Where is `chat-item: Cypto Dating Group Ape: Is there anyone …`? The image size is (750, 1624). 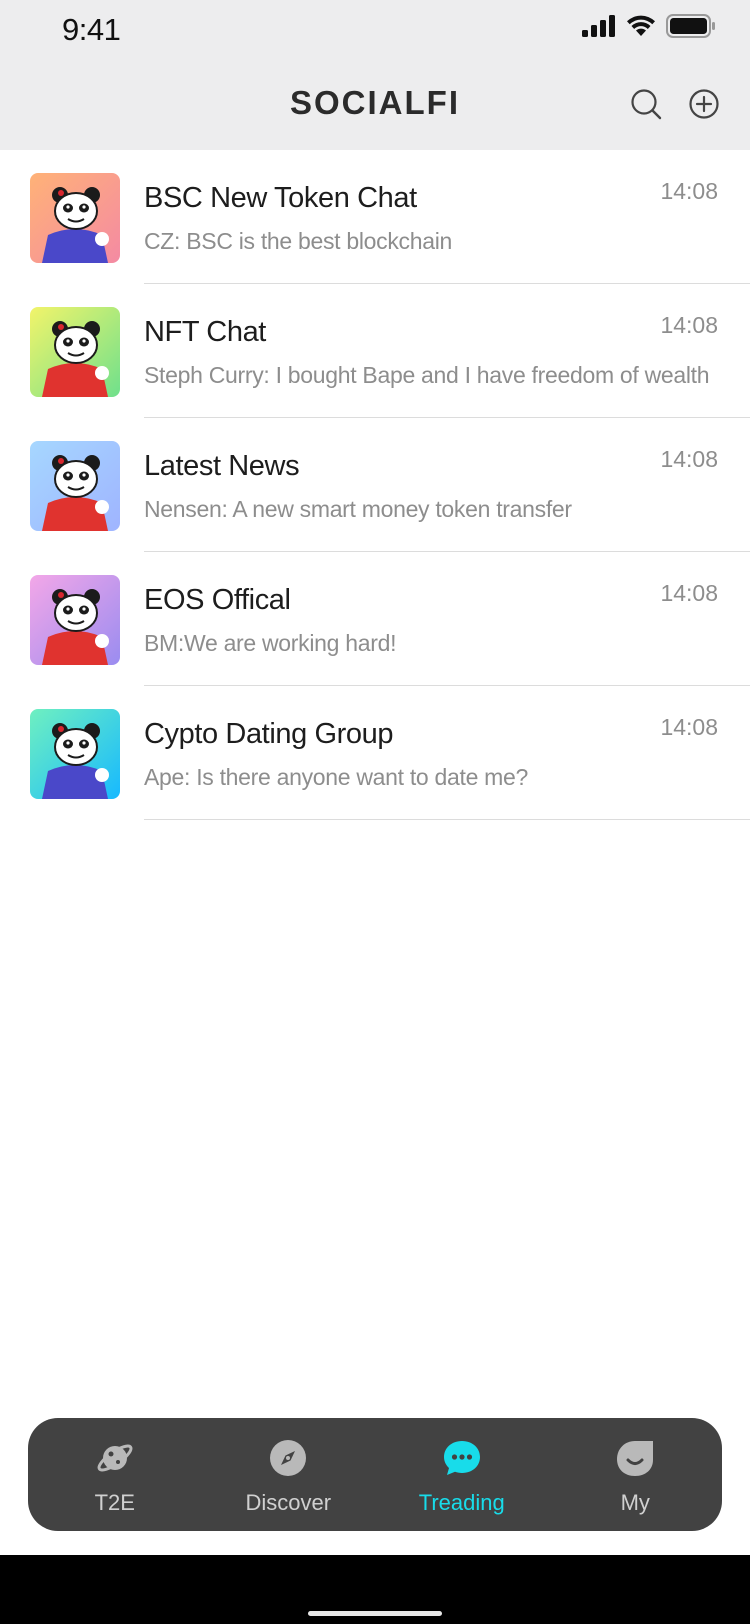
chat-item: Cypto Dating Group Ape: Is there anyone … is located at coordinates (375, 753).